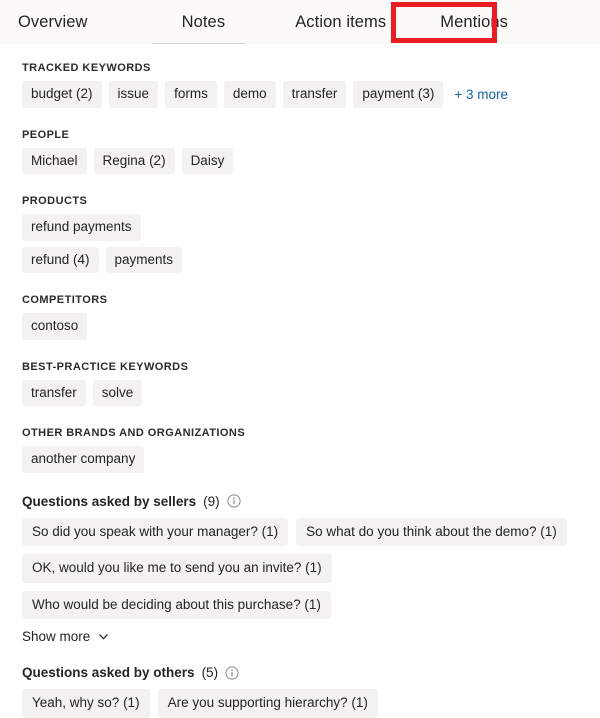  I want to click on keyword-chip: transfer, so click(314, 94).